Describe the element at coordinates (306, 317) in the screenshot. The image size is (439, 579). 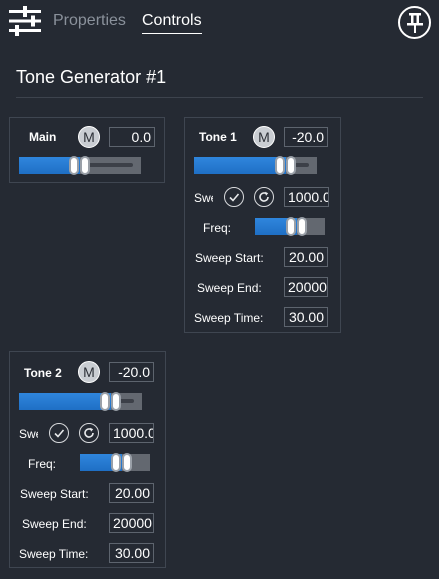
I see `tone1-sweep-time-field: 30.00` at that location.